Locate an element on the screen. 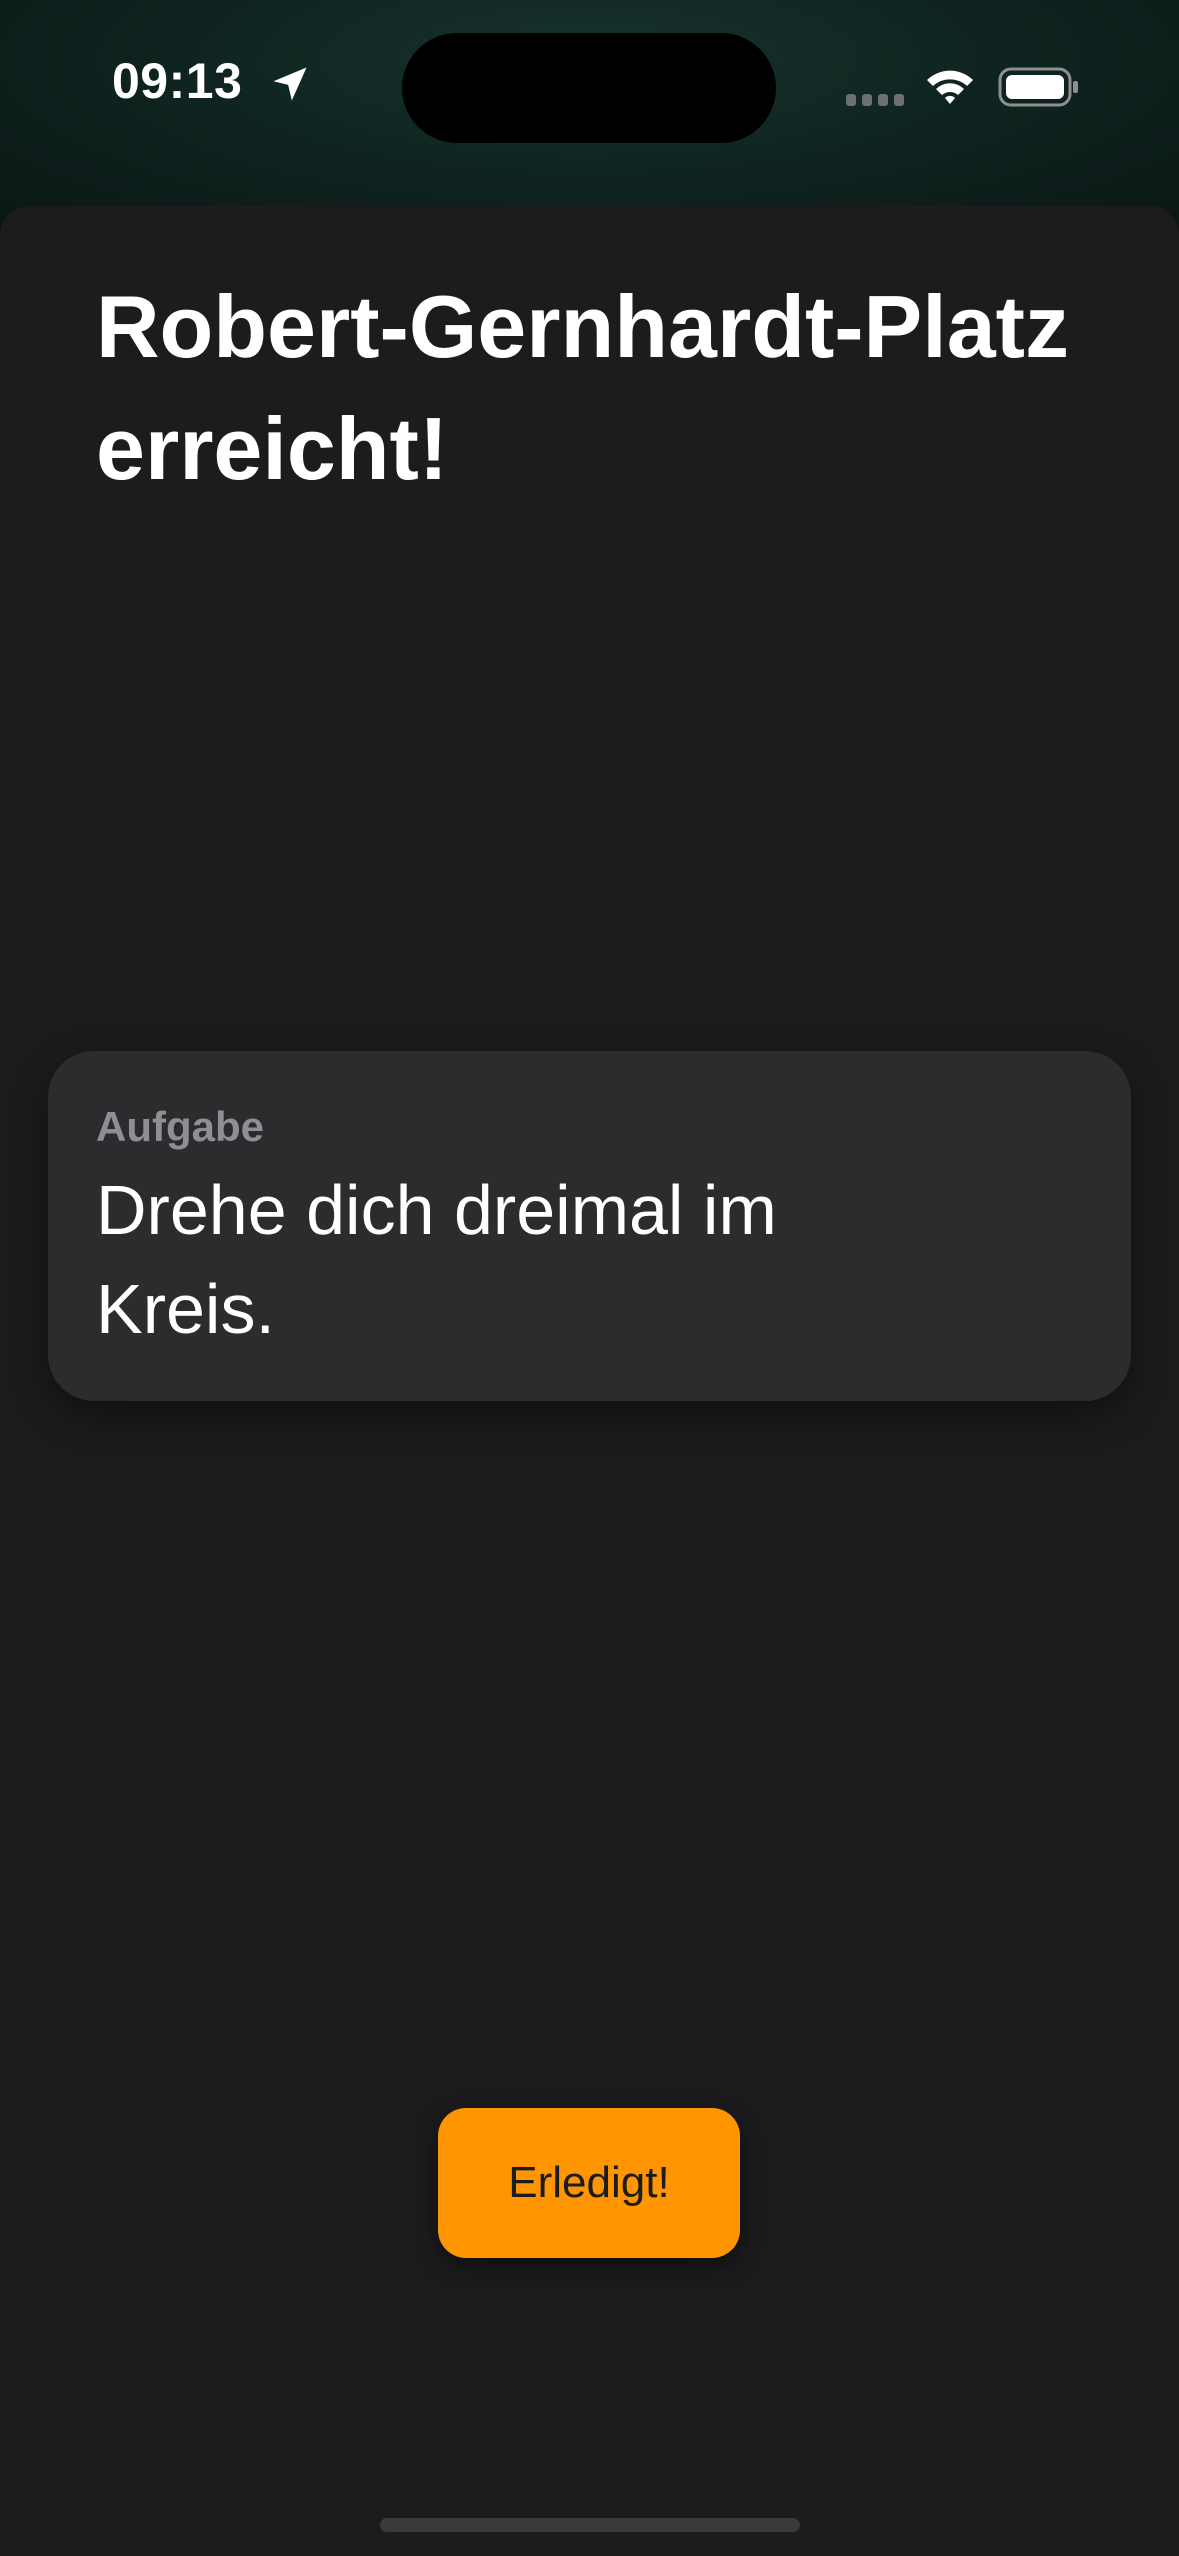  page-title: Robert-Gernhardt-Platz erreicht! is located at coordinates (582, 387).